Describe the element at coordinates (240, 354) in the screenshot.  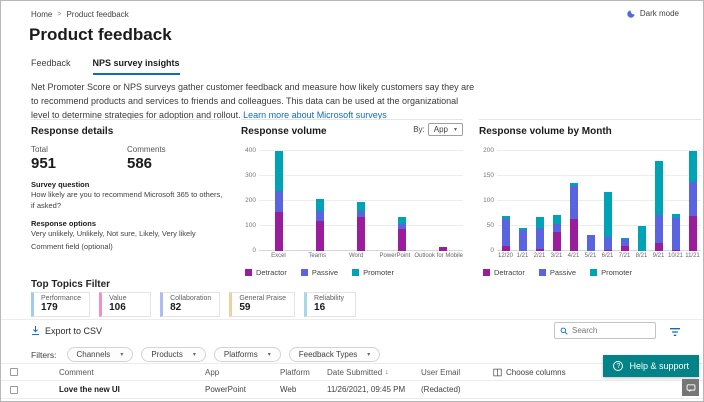
I see `filter-dropdown-label: Platforms` at that location.